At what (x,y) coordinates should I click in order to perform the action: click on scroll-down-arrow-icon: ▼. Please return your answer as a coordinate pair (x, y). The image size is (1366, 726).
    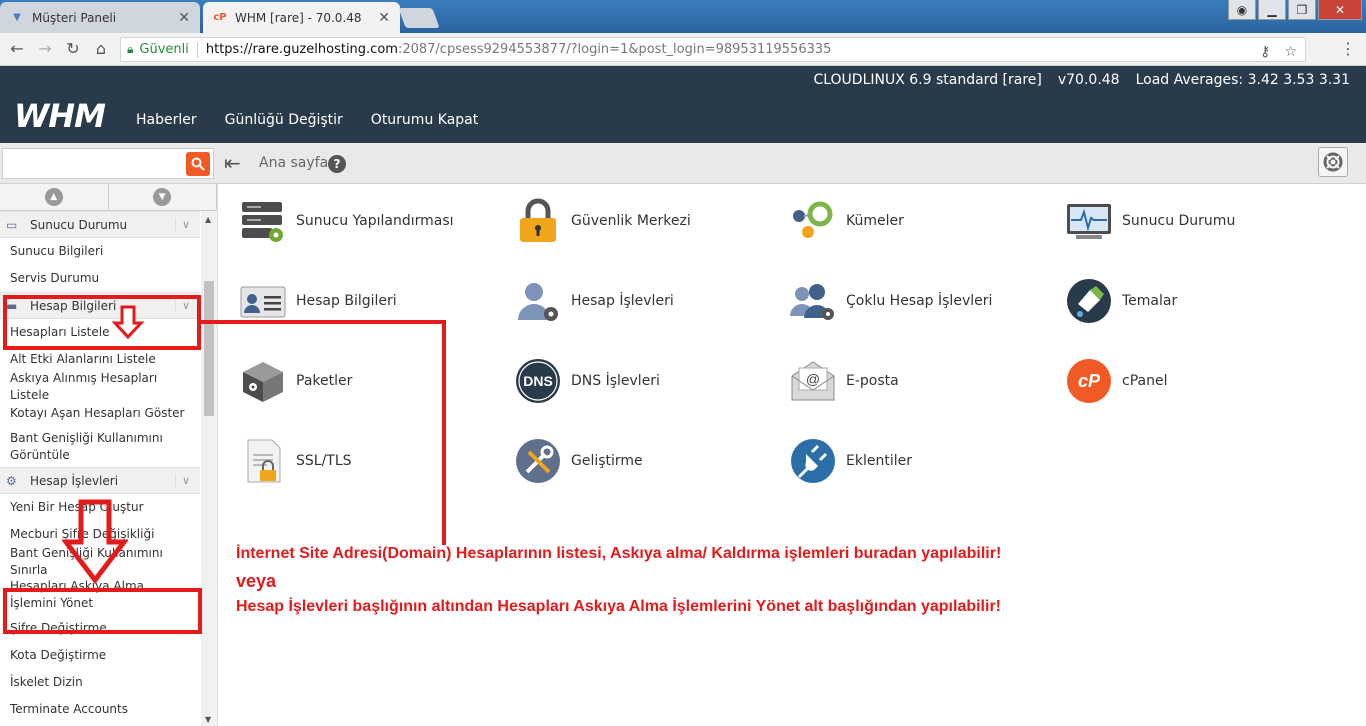
    Looking at the image, I should click on (208, 719).